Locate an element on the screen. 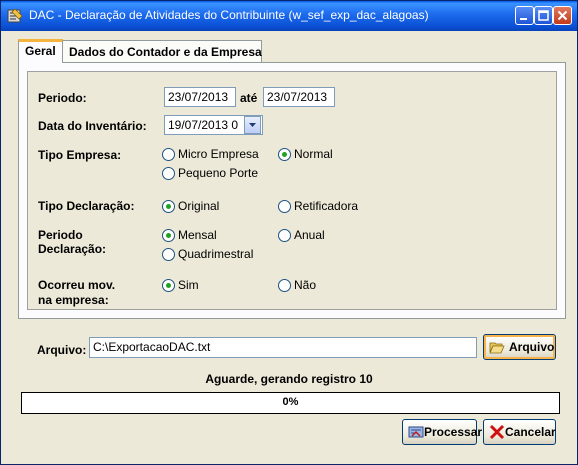 Image resolution: width=578 pixels, height=465 pixels. tab-geral-label: Geral is located at coordinates (40, 51).